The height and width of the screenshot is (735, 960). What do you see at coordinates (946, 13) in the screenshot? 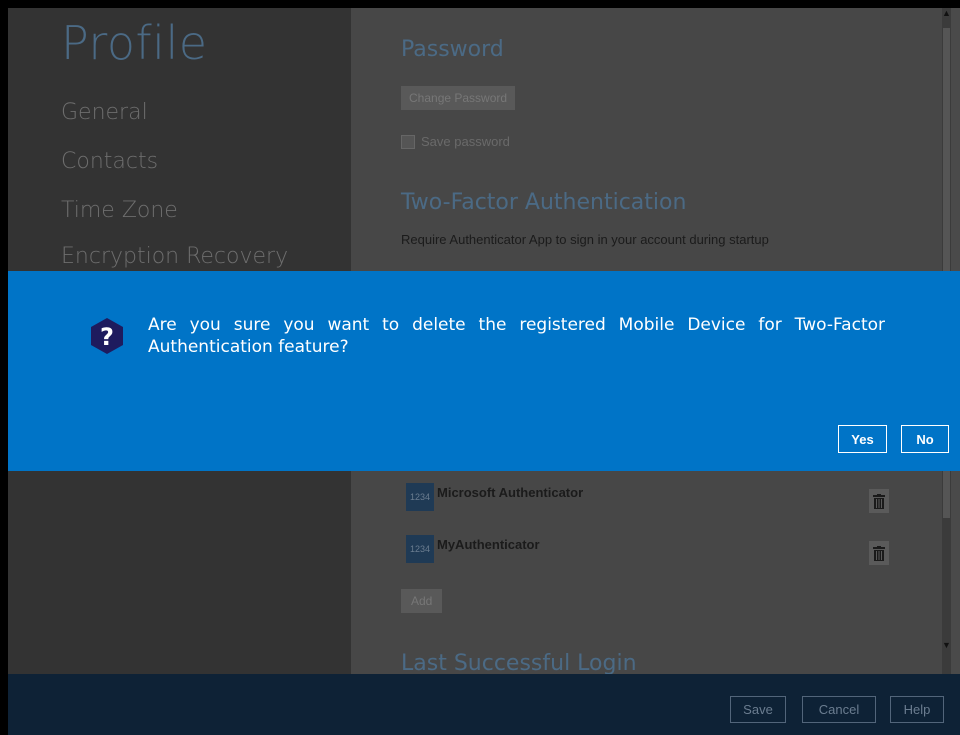
I see `chevron-up-icon: ▲` at bounding box center [946, 13].